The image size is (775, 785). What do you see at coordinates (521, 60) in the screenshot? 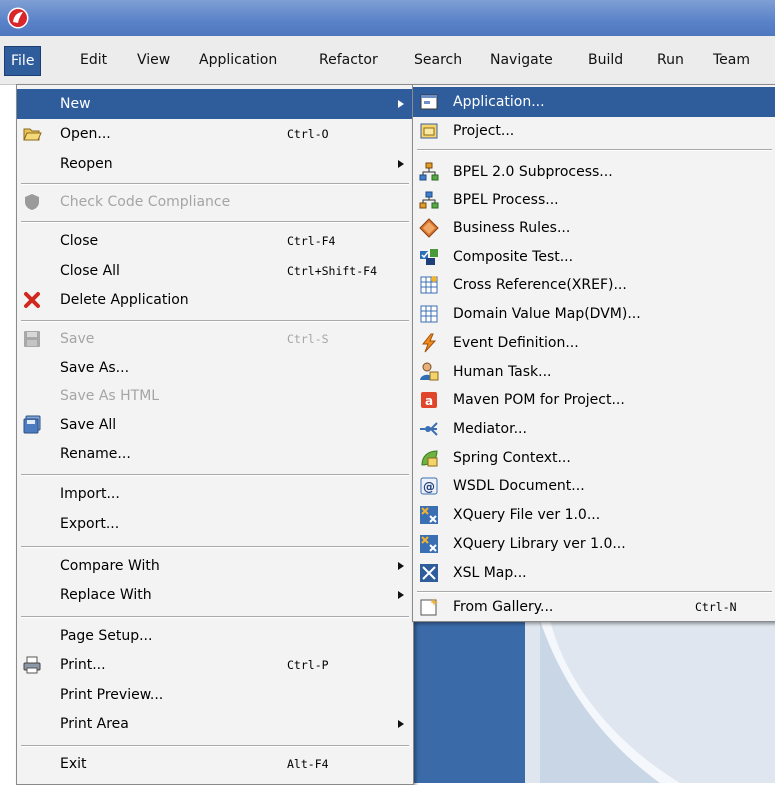
I see `menu-navigate: Navigate` at bounding box center [521, 60].